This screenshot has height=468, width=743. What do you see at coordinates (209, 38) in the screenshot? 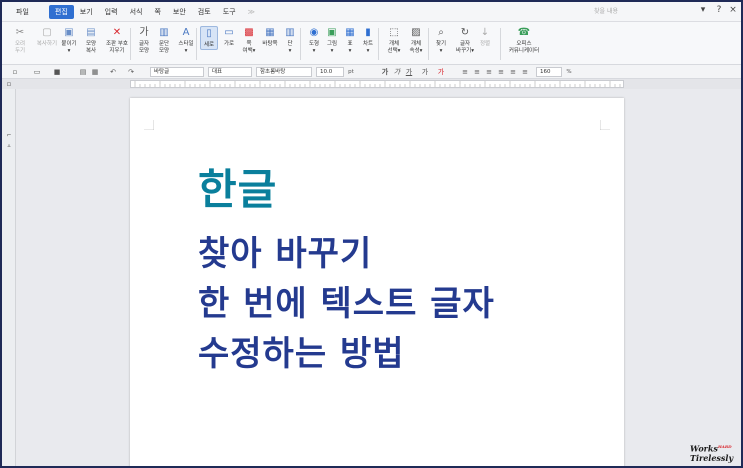
I see `vertical-button: ▯ 세로` at bounding box center [209, 38].